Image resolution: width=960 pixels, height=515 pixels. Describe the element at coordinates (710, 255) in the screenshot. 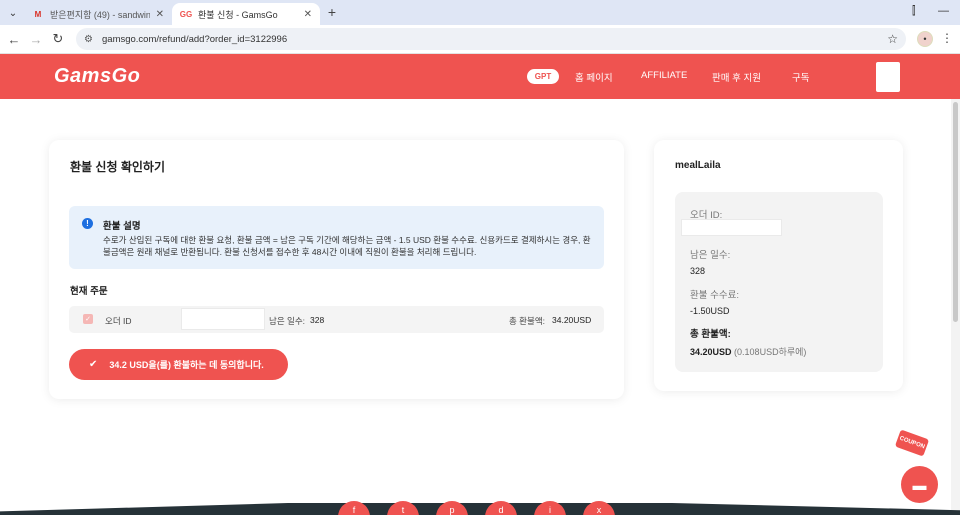

I see `summary-remaining-label: 남은 일수:` at that location.